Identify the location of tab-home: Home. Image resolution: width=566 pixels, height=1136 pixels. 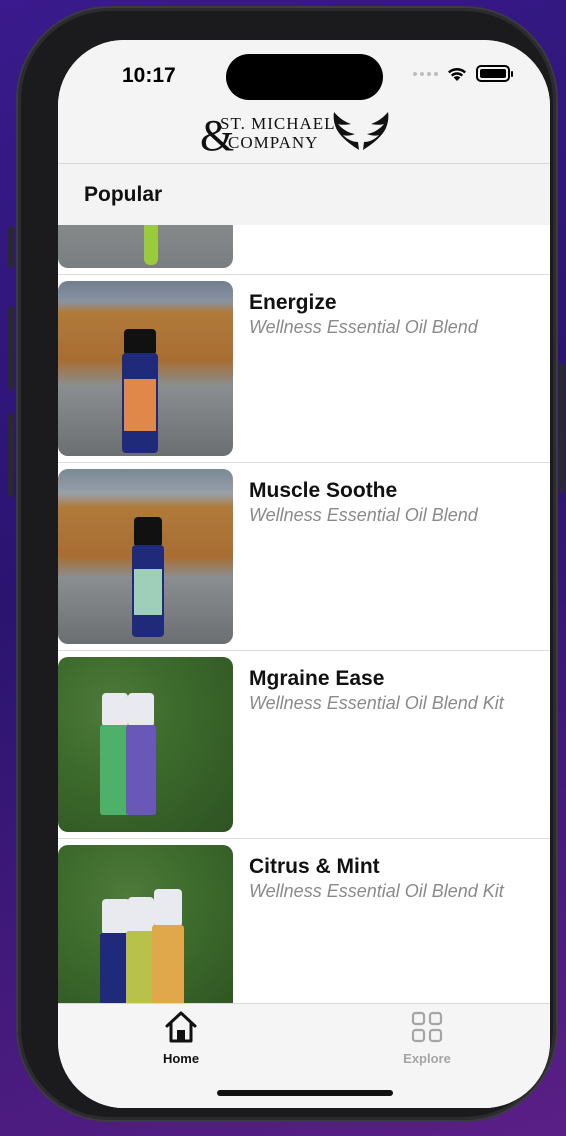
(181, 1038).